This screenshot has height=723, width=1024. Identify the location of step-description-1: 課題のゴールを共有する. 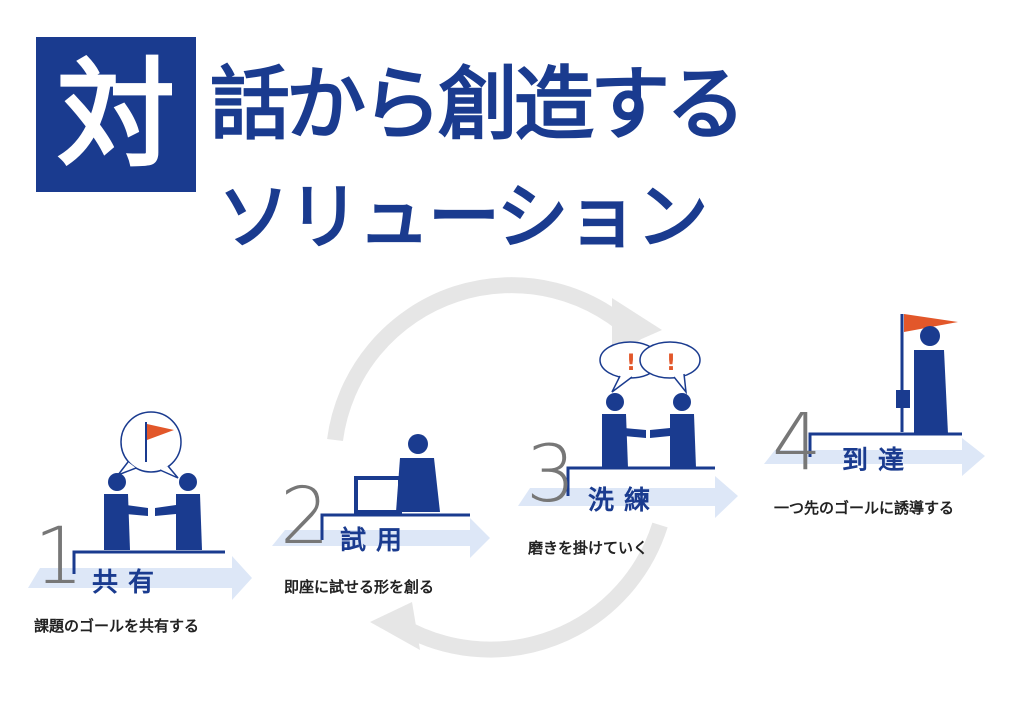
(117, 626).